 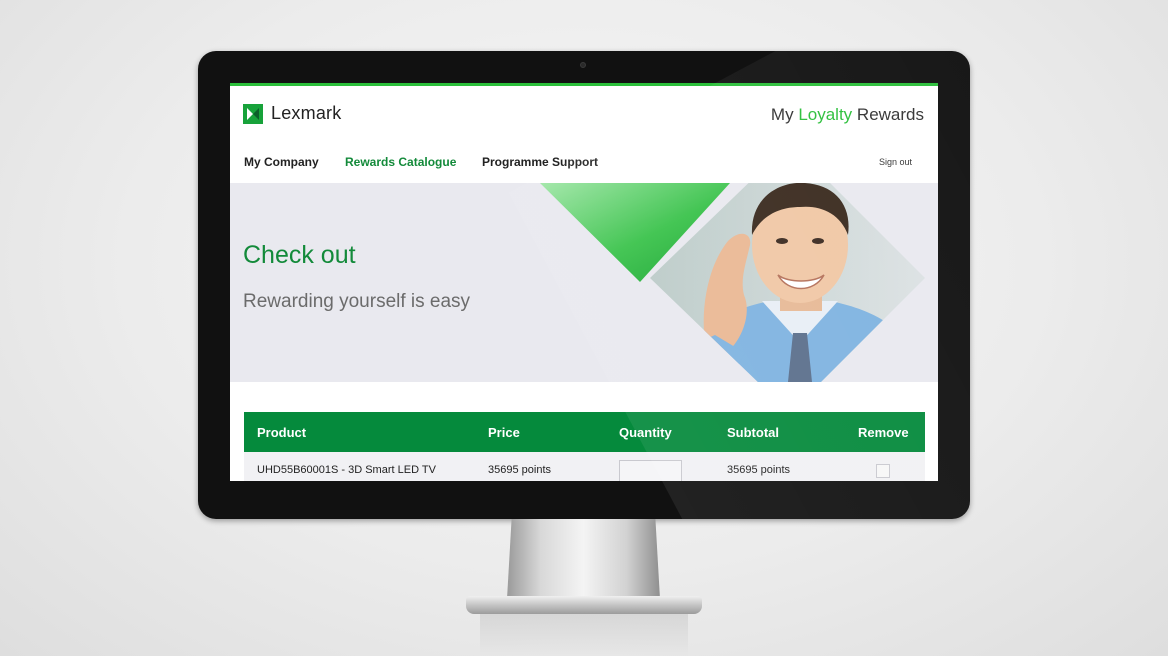 What do you see at coordinates (583, 559) in the screenshot?
I see `monitor-stand-neck` at bounding box center [583, 559].